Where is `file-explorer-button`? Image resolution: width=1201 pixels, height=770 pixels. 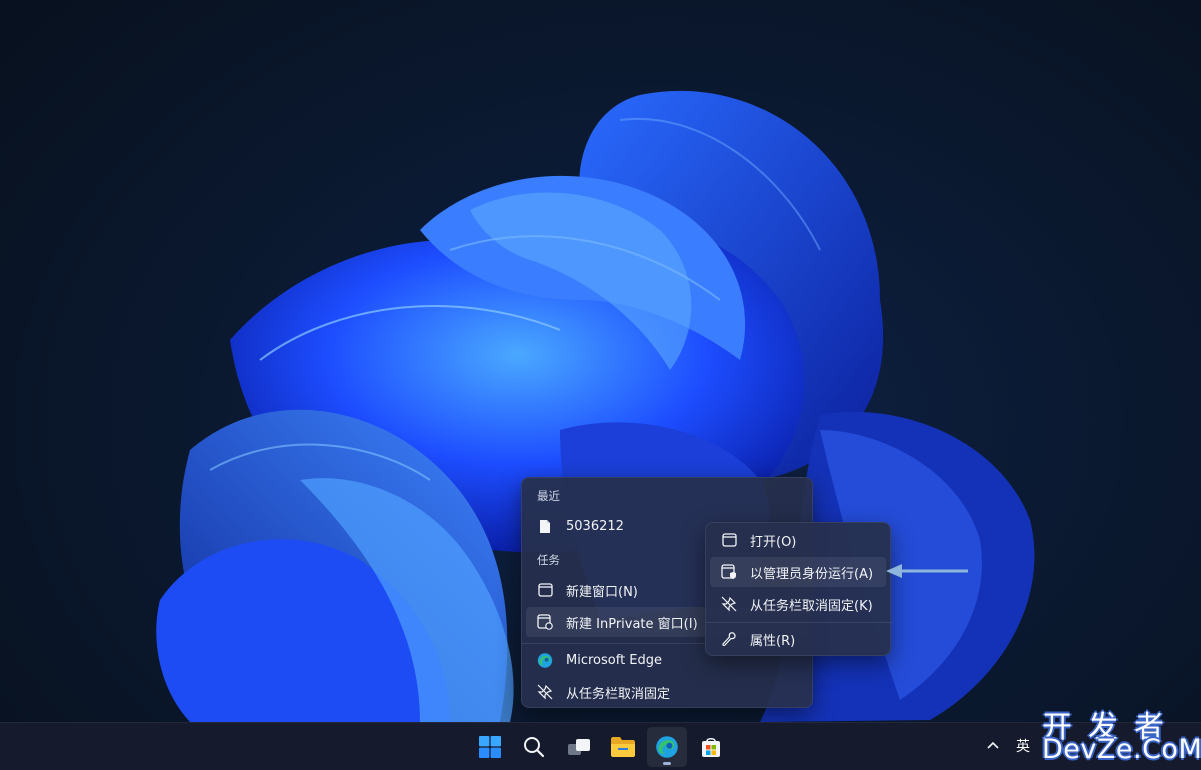
file-explorer-button is located at coordinates (623, 747).